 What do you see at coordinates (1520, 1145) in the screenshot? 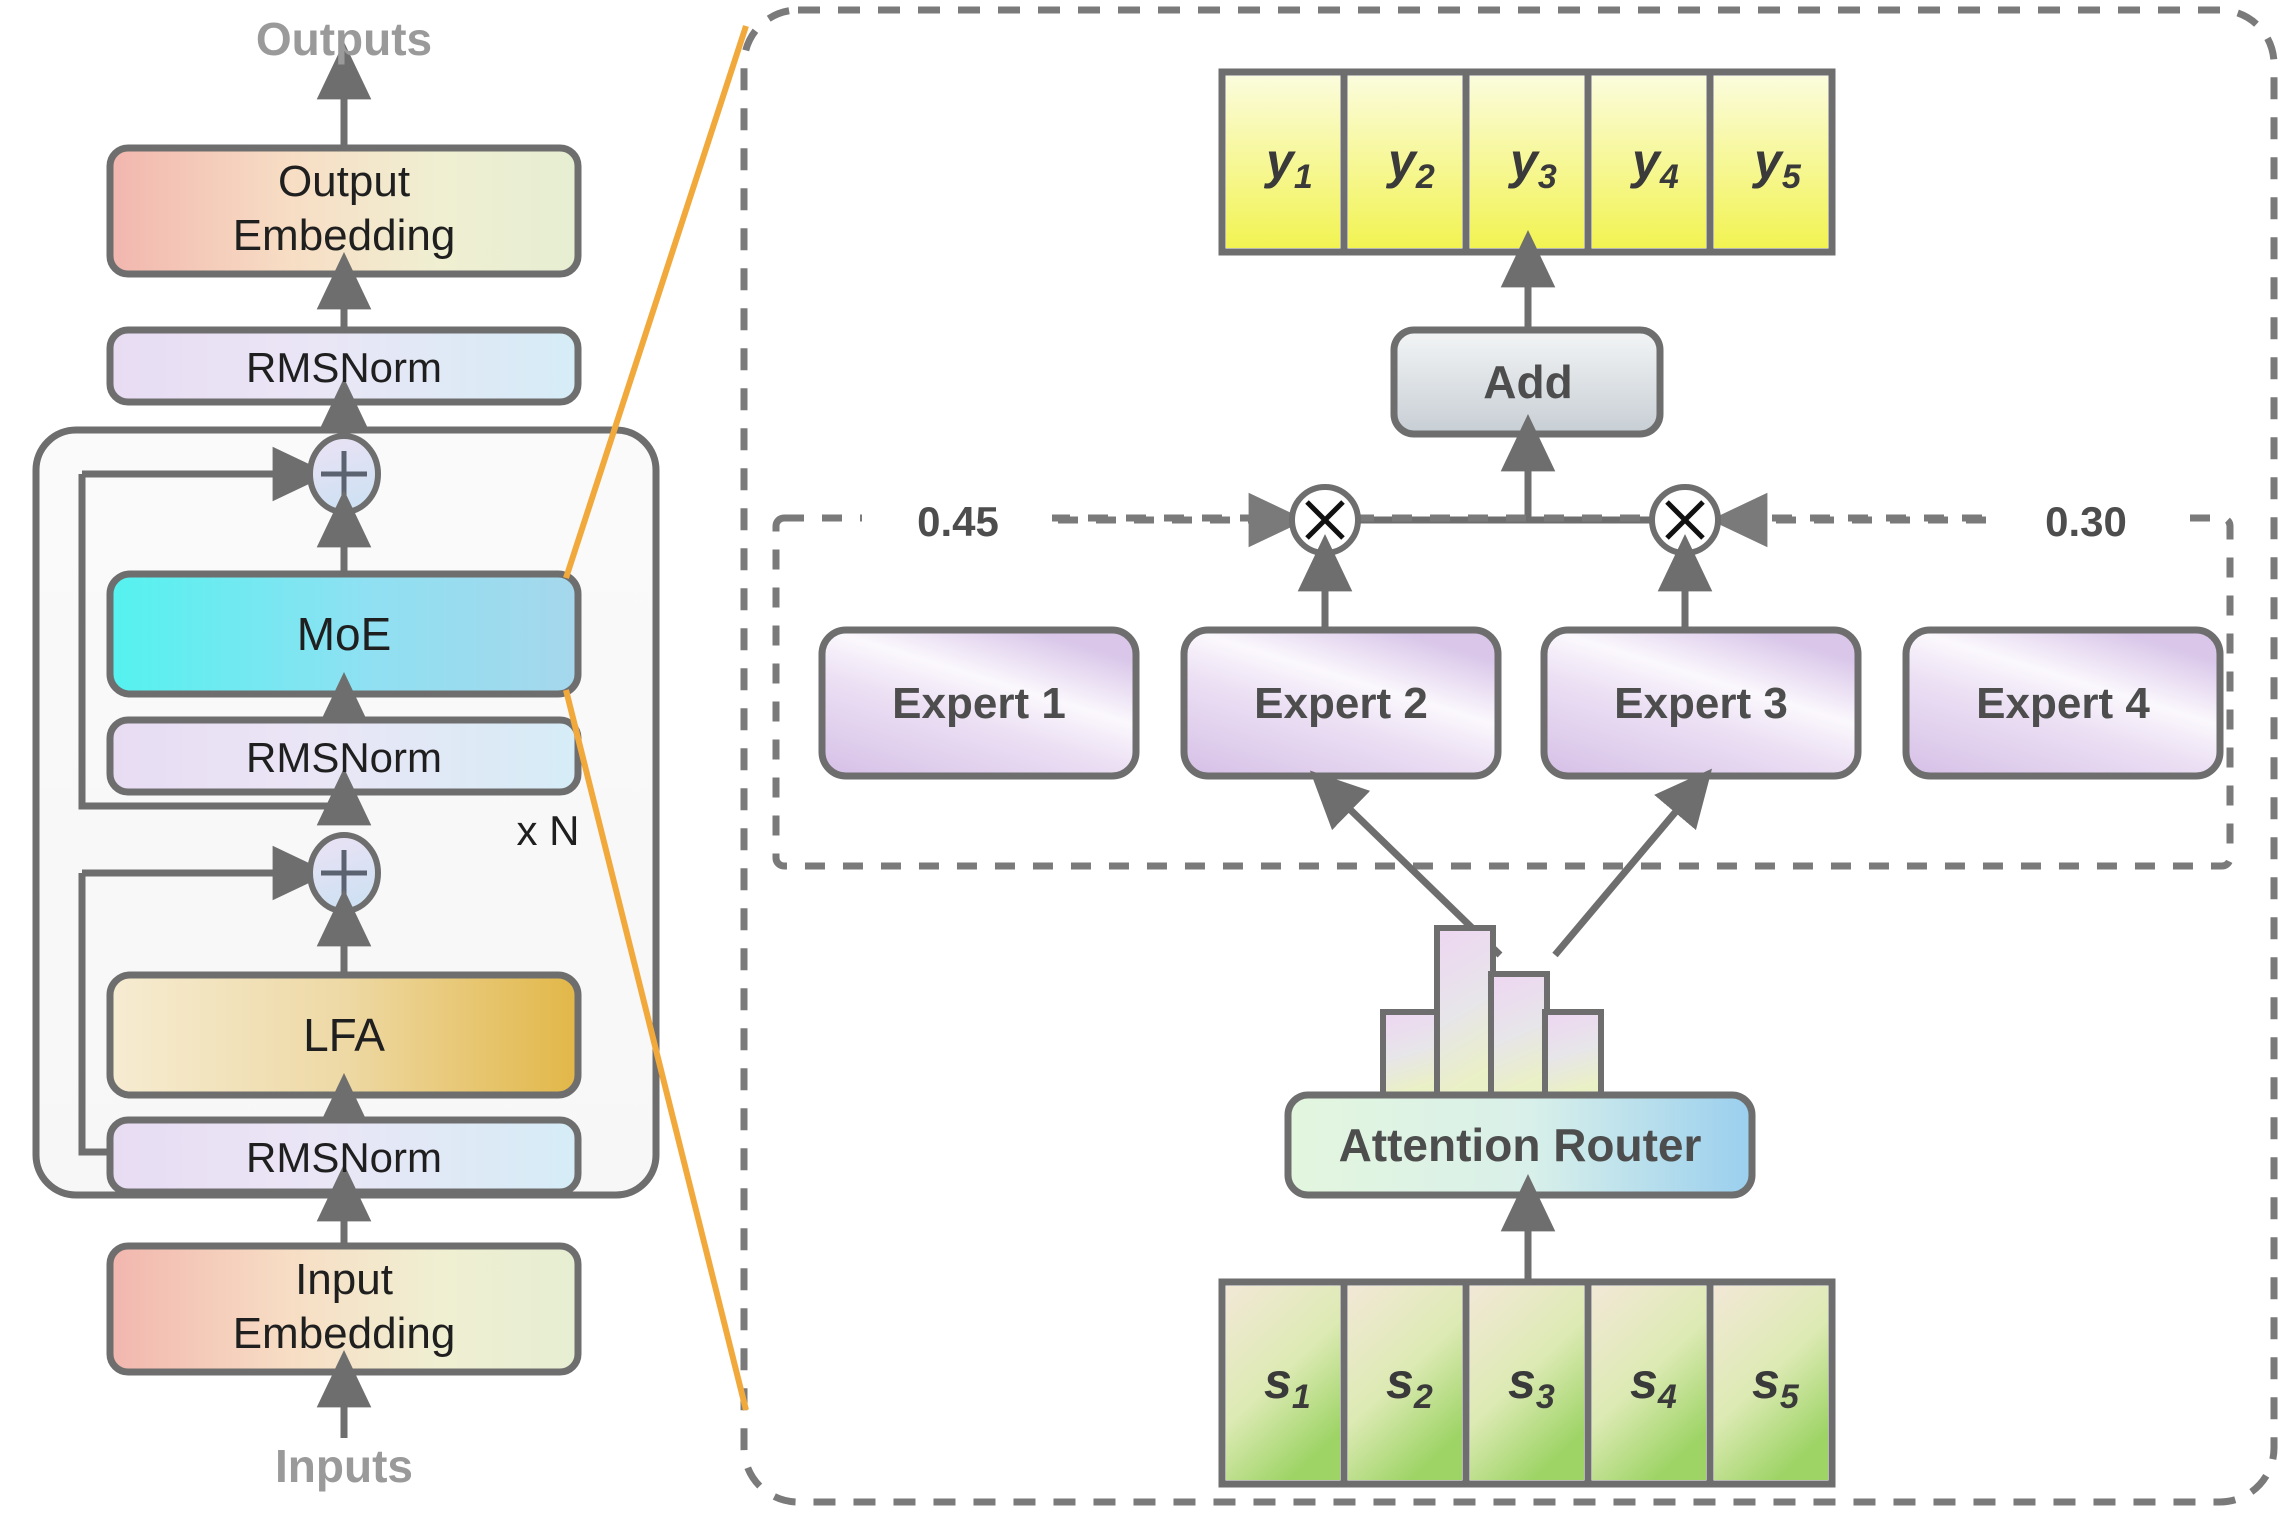
I see `block-attention-router-label: Attention Router` at bounding box center [1520, 1145].